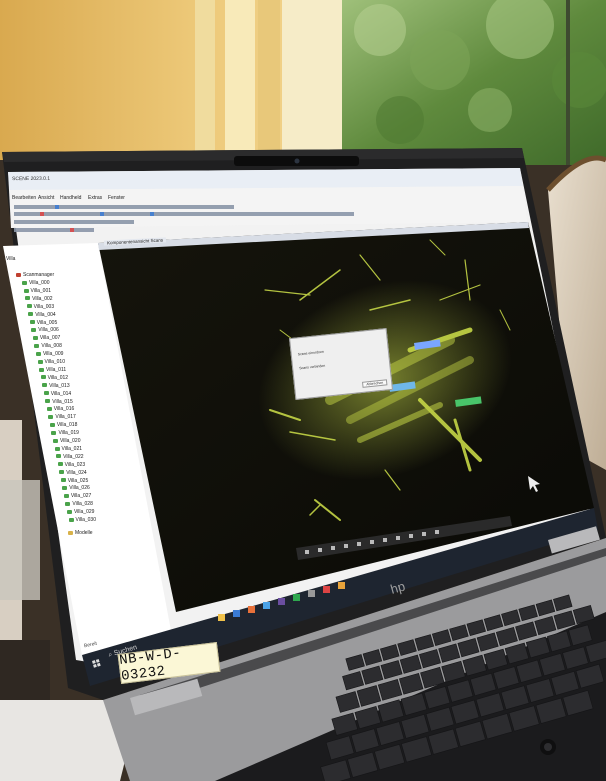 The width and height of the screenshot is (606, 781). What do you see at coordinates (312, 80) in the screenshot?
I see `window-frame` at bounding box center [312, 80].